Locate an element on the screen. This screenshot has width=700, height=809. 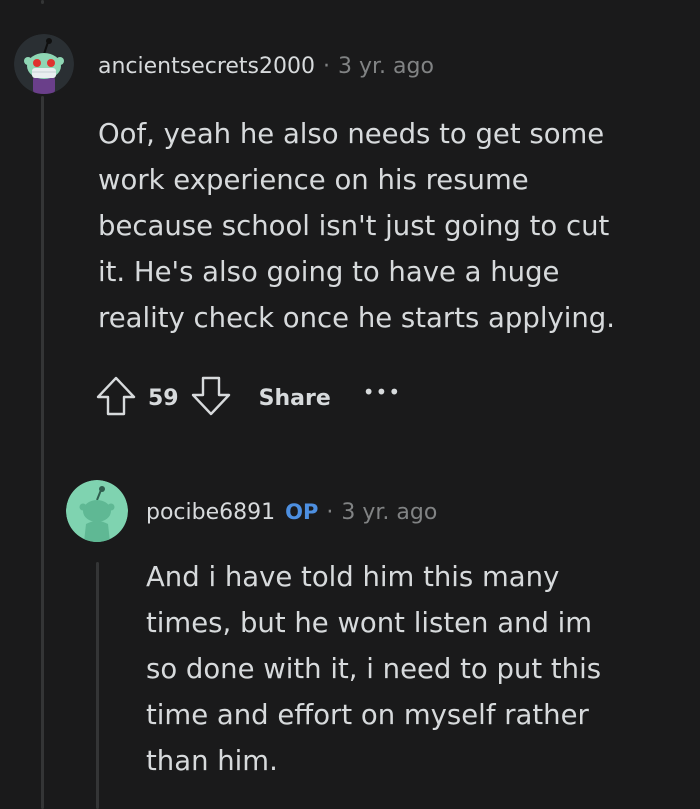
thread-line-top is located at coordinates (42, 2).